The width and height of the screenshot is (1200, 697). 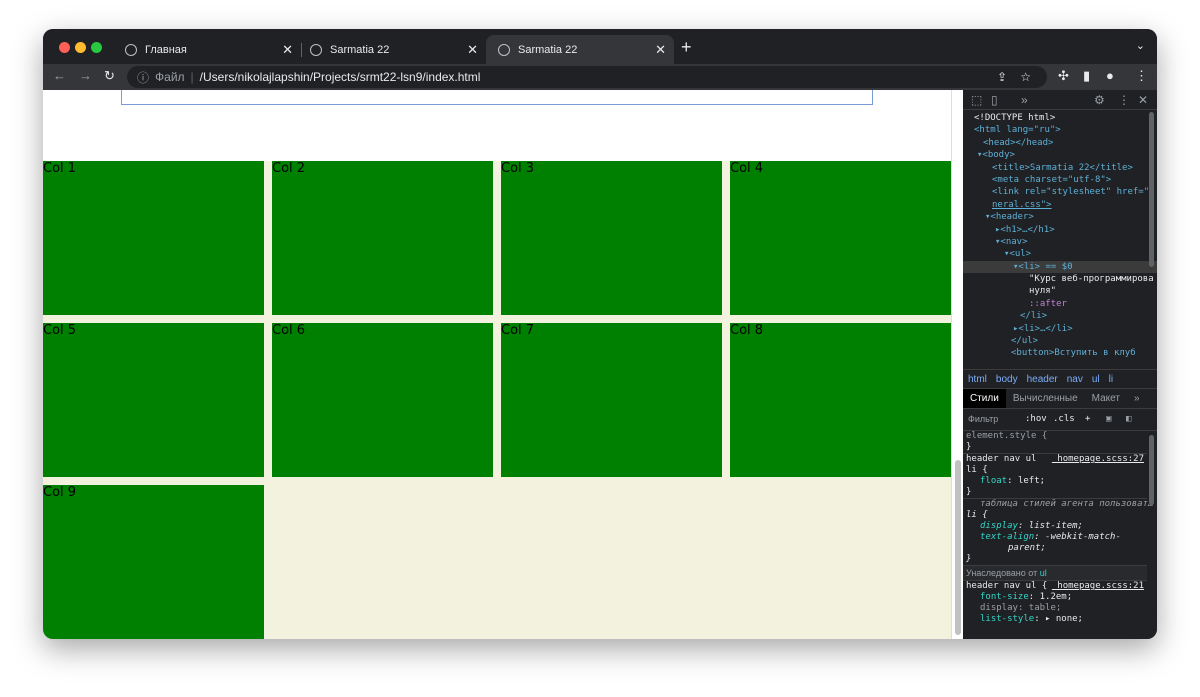 What do you see at coordinates (392, 49) in the screenshot?
I see `tab-sarmatia-1: Sarmatia 22 ✕` at bounding box center [392, 49].